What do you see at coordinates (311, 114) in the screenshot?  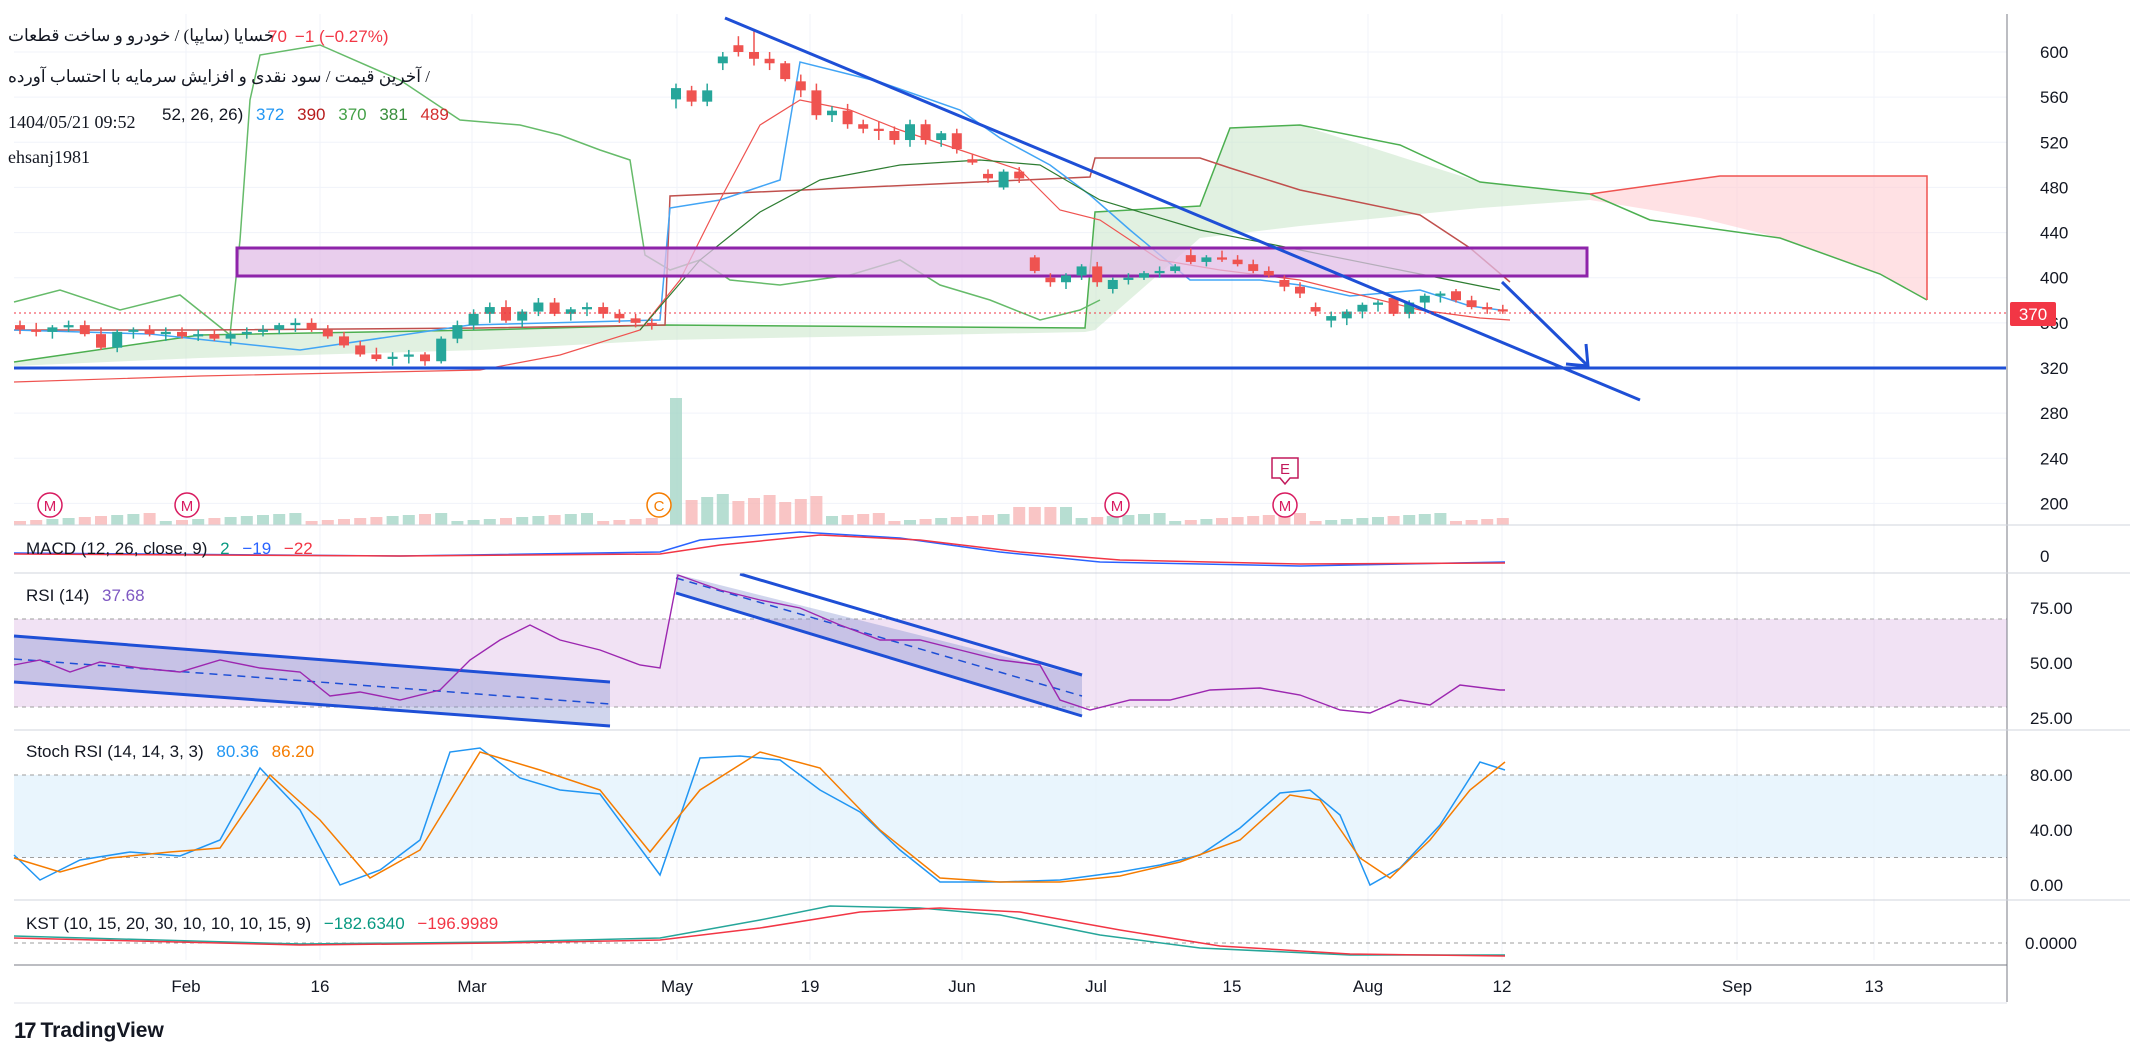 I see `ichimoku-value-2: 390` at bounding box center [311, 114].